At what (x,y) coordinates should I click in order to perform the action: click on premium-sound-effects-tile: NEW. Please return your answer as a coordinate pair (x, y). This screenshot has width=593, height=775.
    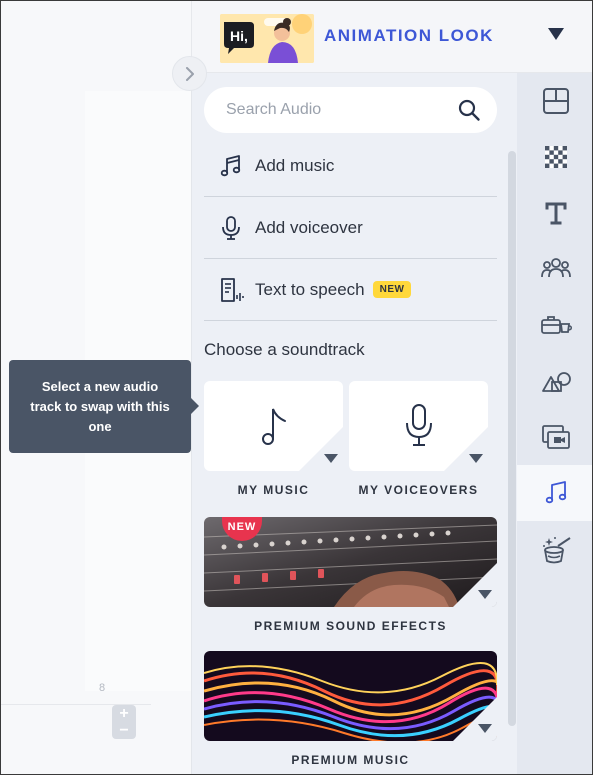
    Looking at the image, I should click on (350, 562).